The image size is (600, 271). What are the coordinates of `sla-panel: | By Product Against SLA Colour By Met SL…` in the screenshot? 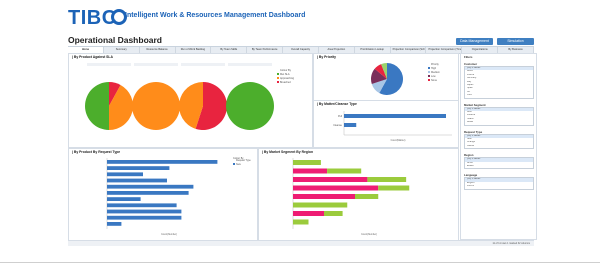 It's located at (190, 100).